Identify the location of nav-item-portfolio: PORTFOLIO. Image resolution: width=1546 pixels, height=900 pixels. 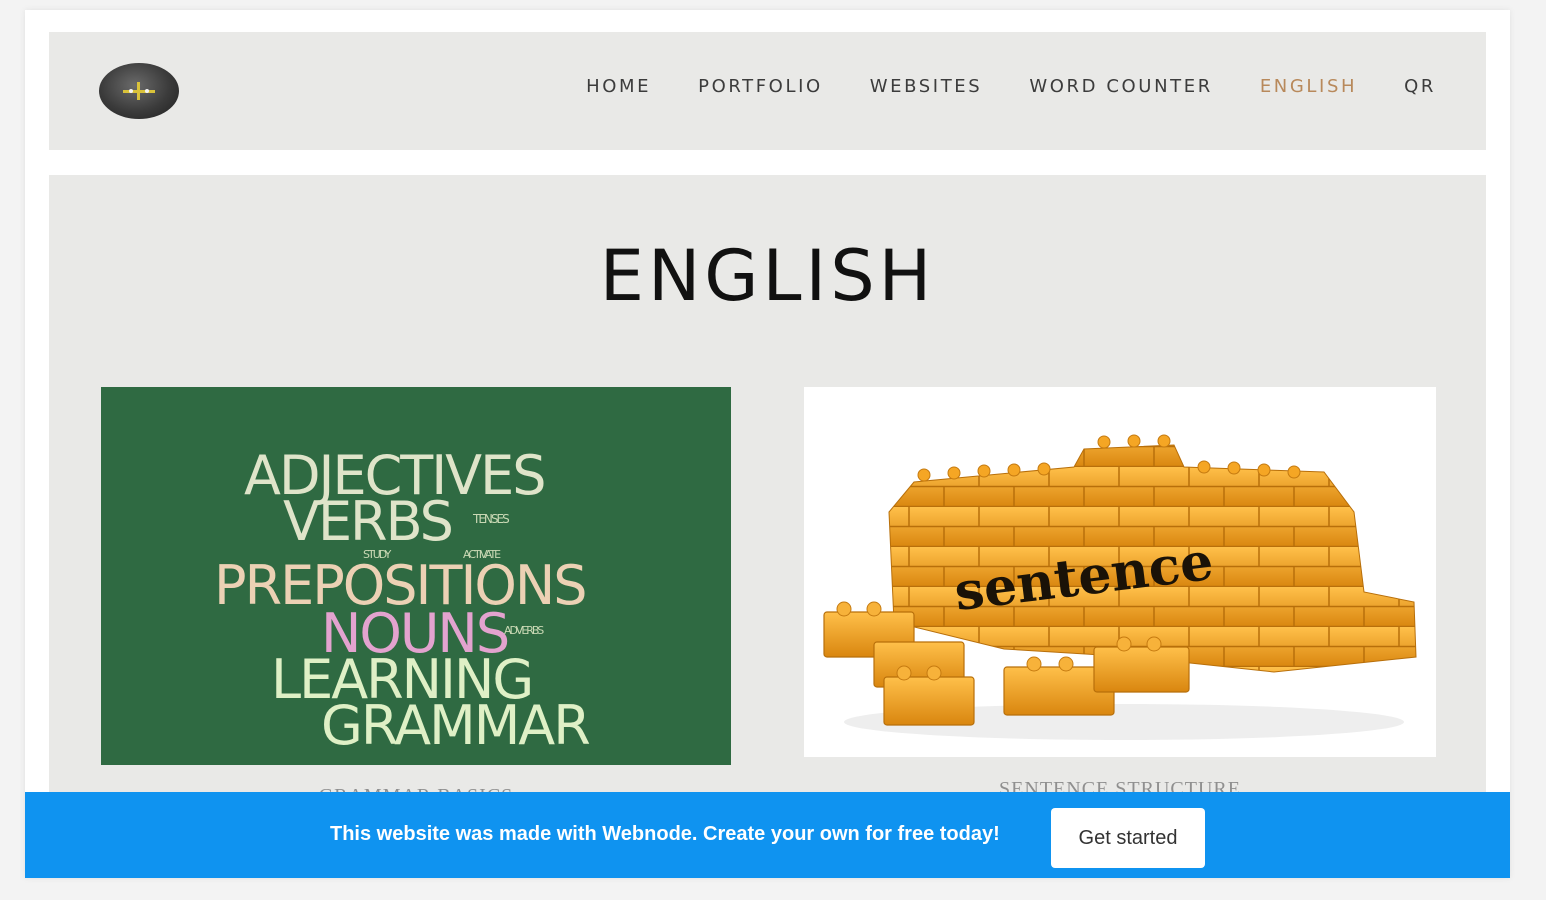
(760, 86).